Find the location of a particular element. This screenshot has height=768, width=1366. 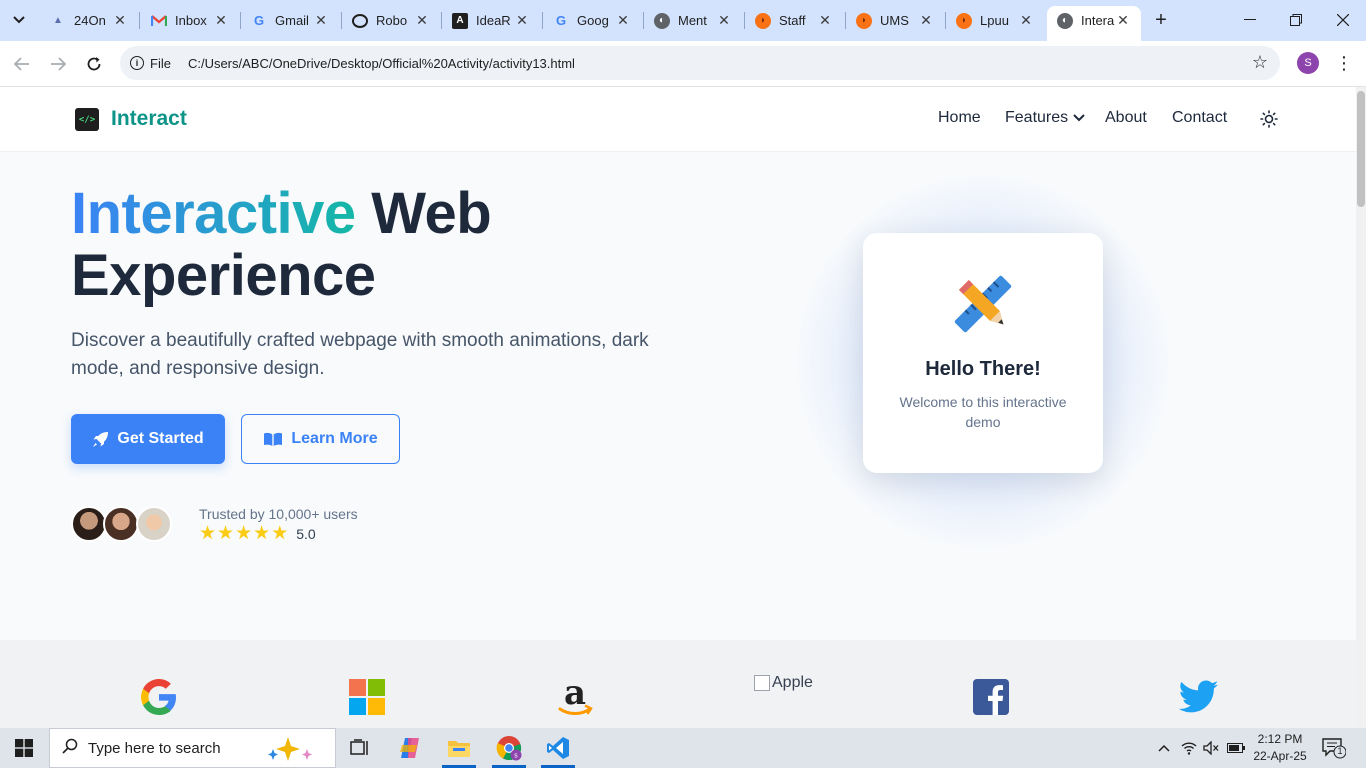

show-hidden-icons-button is located at coordinates (1164, 748).